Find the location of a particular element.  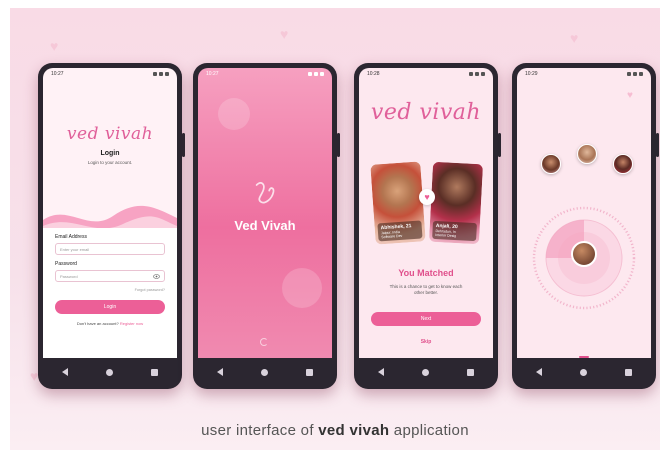

signup-prompt-text: Don't have an account? is located at coordinates (97, 323).